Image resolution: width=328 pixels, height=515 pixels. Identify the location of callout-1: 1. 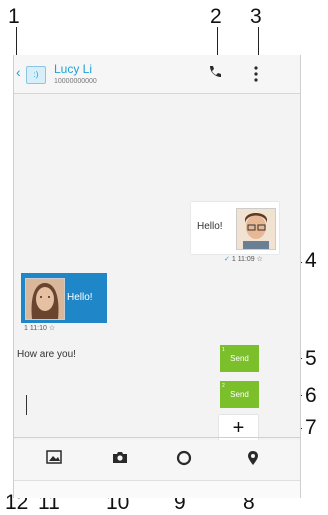
(14, 16).